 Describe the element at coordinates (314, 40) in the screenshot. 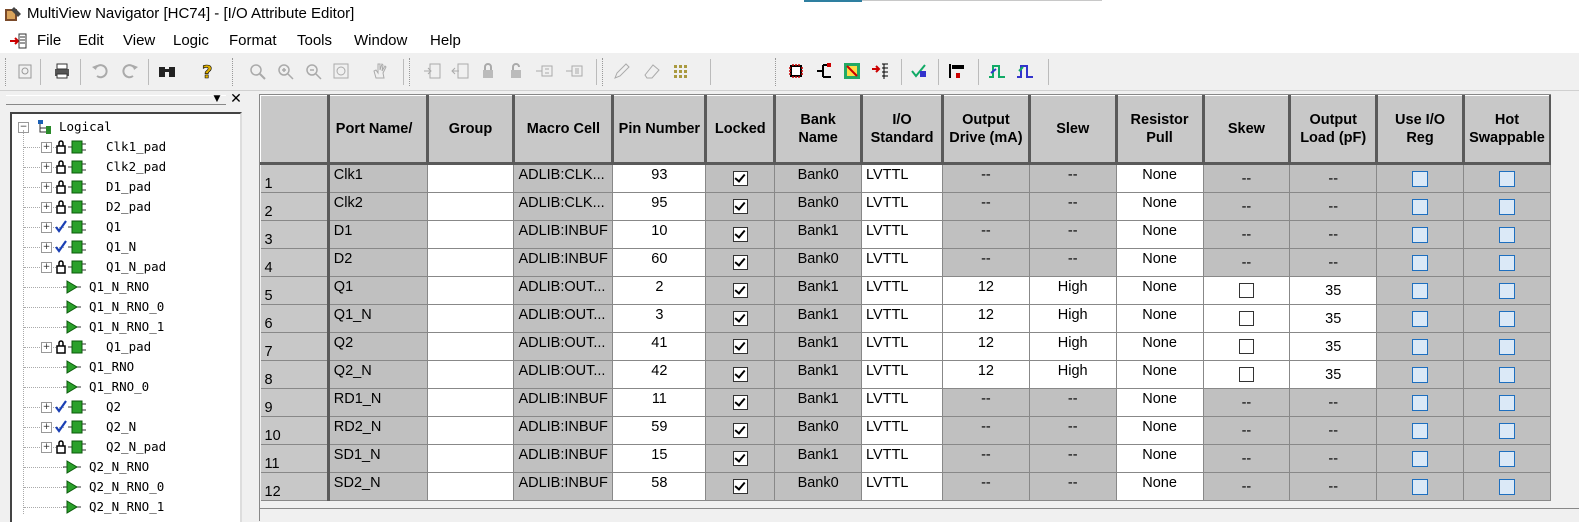

I see `menu-tools: Tools` at that location.